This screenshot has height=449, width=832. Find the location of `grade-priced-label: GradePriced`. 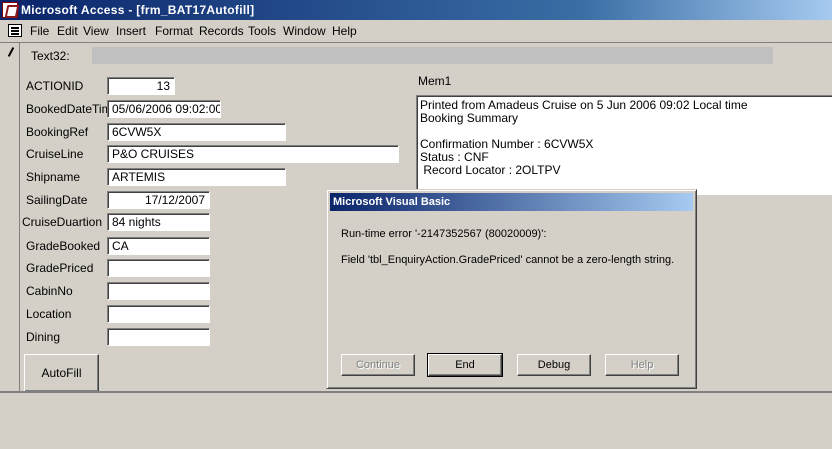

grade-priced-label: GradePriced is located at coordinates (60, 268).